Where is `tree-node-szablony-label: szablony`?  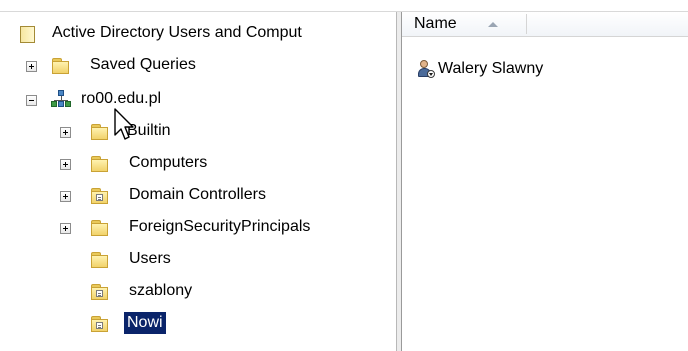
tree-node-szablony-label: szablony is located at coordinates (160, 291).